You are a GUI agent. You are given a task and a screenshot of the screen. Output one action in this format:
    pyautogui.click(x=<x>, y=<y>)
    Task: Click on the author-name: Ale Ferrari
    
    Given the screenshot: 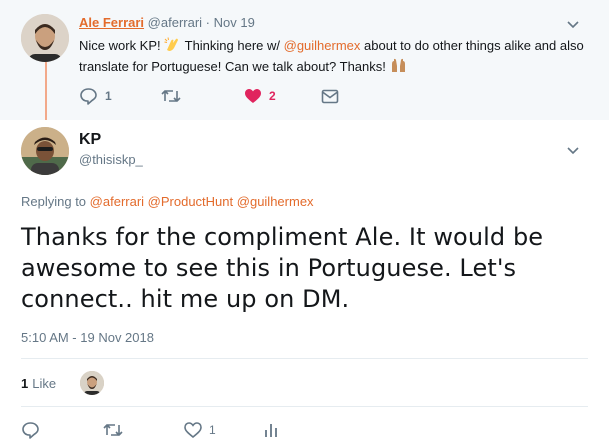 What is the action you would take?
    pyautogui.click(x=111, y=22)
    